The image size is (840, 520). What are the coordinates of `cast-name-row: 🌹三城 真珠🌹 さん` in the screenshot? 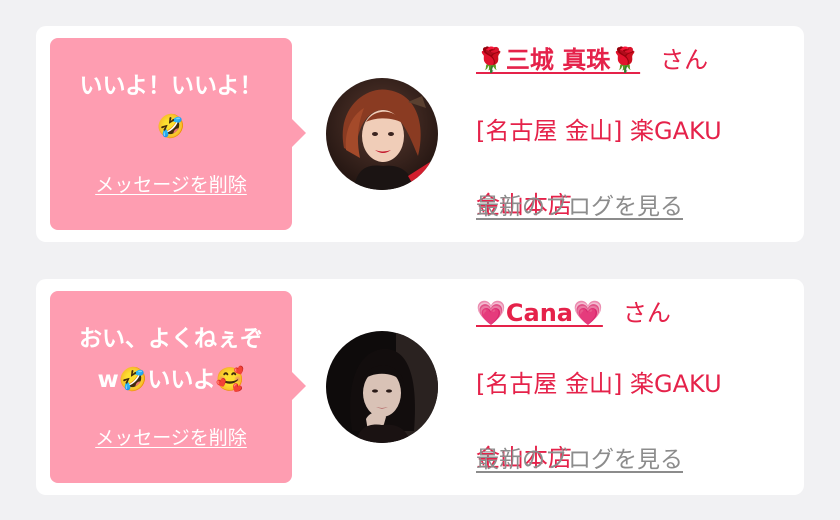 It's located at (592, 60).